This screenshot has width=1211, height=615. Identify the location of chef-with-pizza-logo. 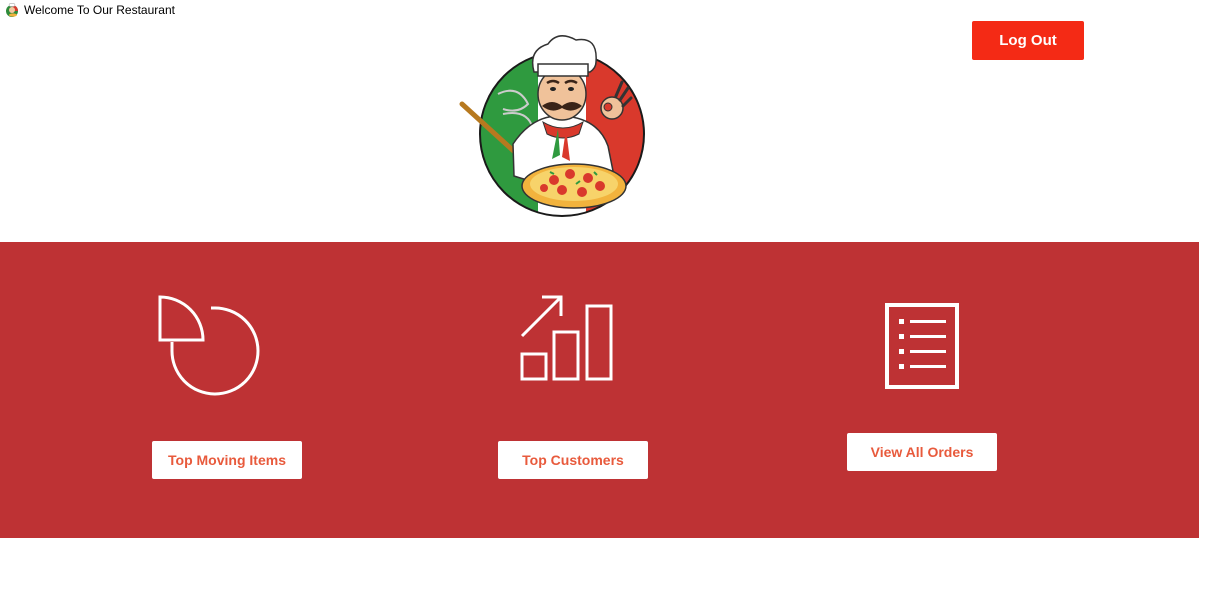
(552, 126).